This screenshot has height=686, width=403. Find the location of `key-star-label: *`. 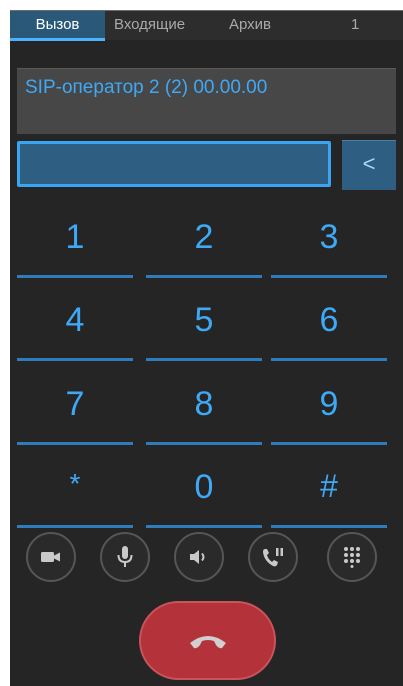

key-star-label: * is located at coordinates (75, 483).